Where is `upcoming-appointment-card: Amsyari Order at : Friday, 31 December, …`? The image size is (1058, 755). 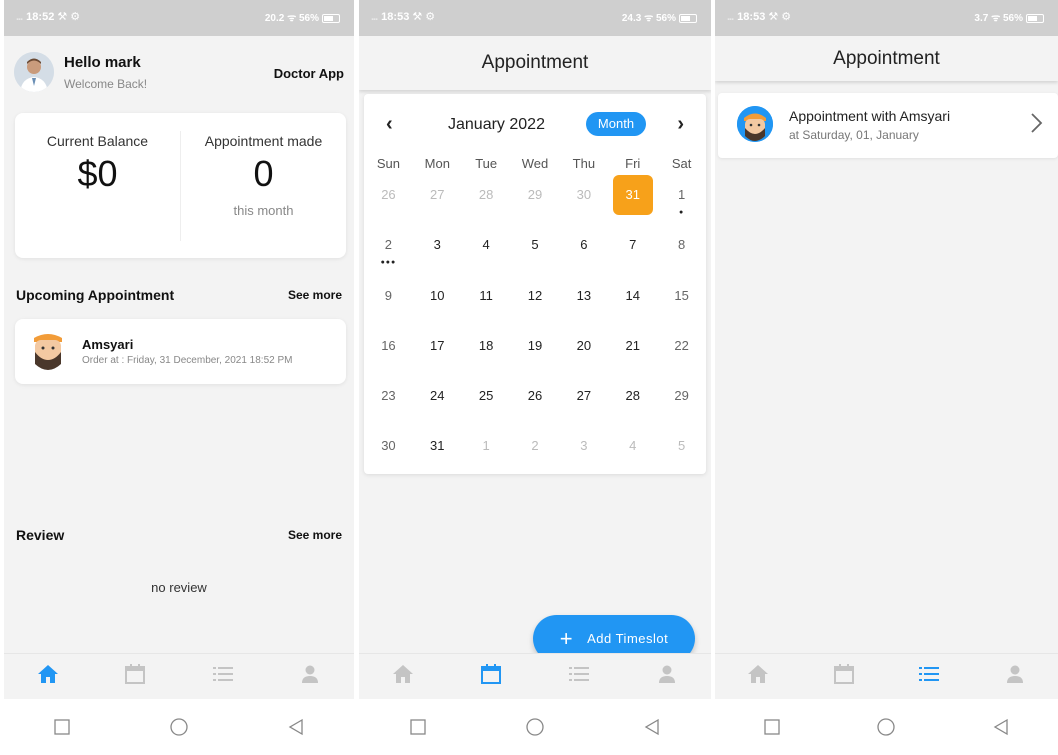
upcoming-appointment-card: Amsyari Order at : Friday, 31 December, … is located at coordinates (180, 351).